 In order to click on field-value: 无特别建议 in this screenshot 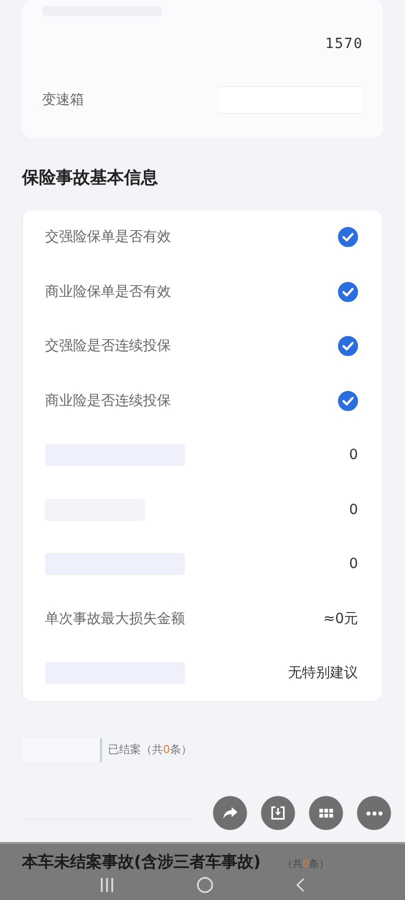, I will do `click(323, 673)`.